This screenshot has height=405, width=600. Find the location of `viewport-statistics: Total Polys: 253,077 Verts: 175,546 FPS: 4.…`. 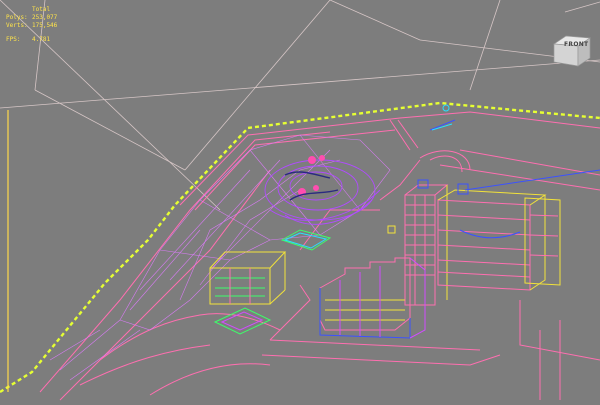

viewport-statistics: Total Polys: 253,077 Verts: 175,546 FPS: 4.… is located at coordinates (31, 25).